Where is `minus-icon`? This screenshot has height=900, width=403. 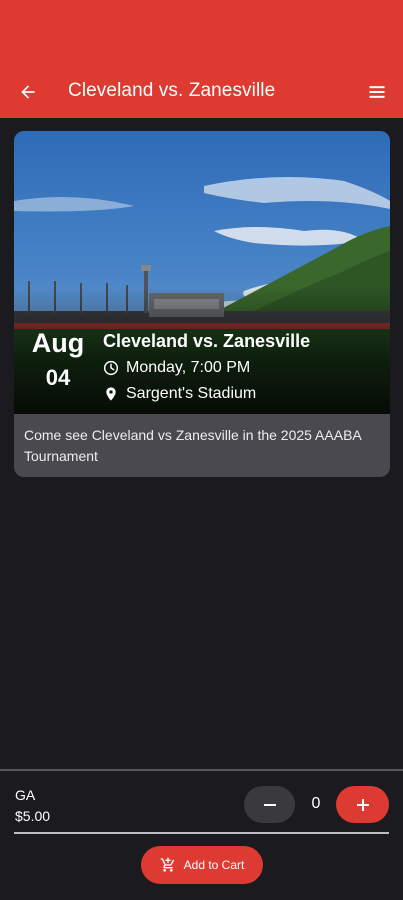
minus-icon is located at coordinates (269, 804).